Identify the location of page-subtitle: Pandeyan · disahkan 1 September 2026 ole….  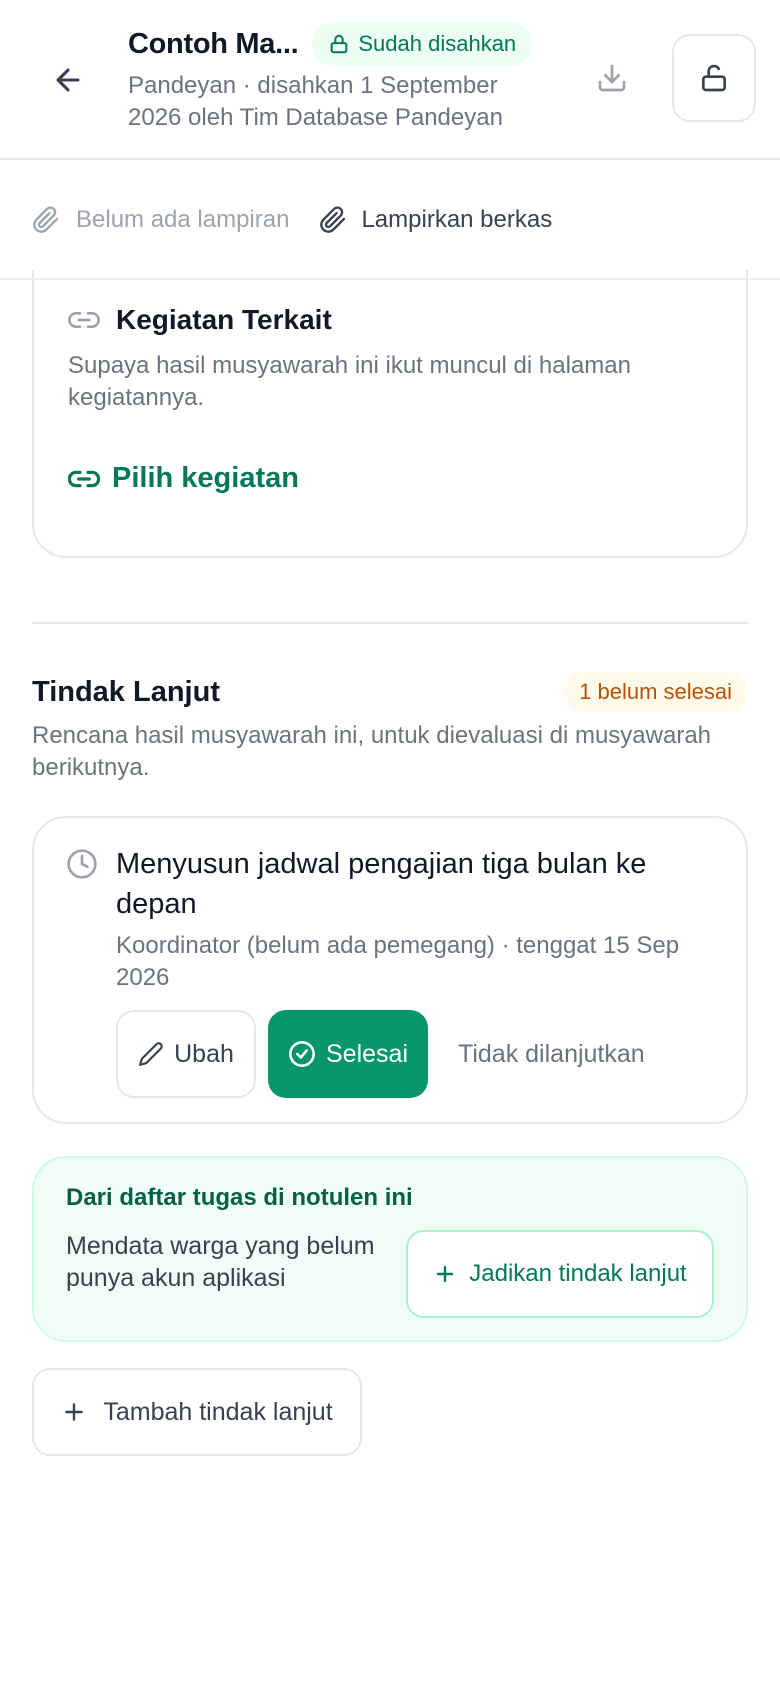
(315, 101).